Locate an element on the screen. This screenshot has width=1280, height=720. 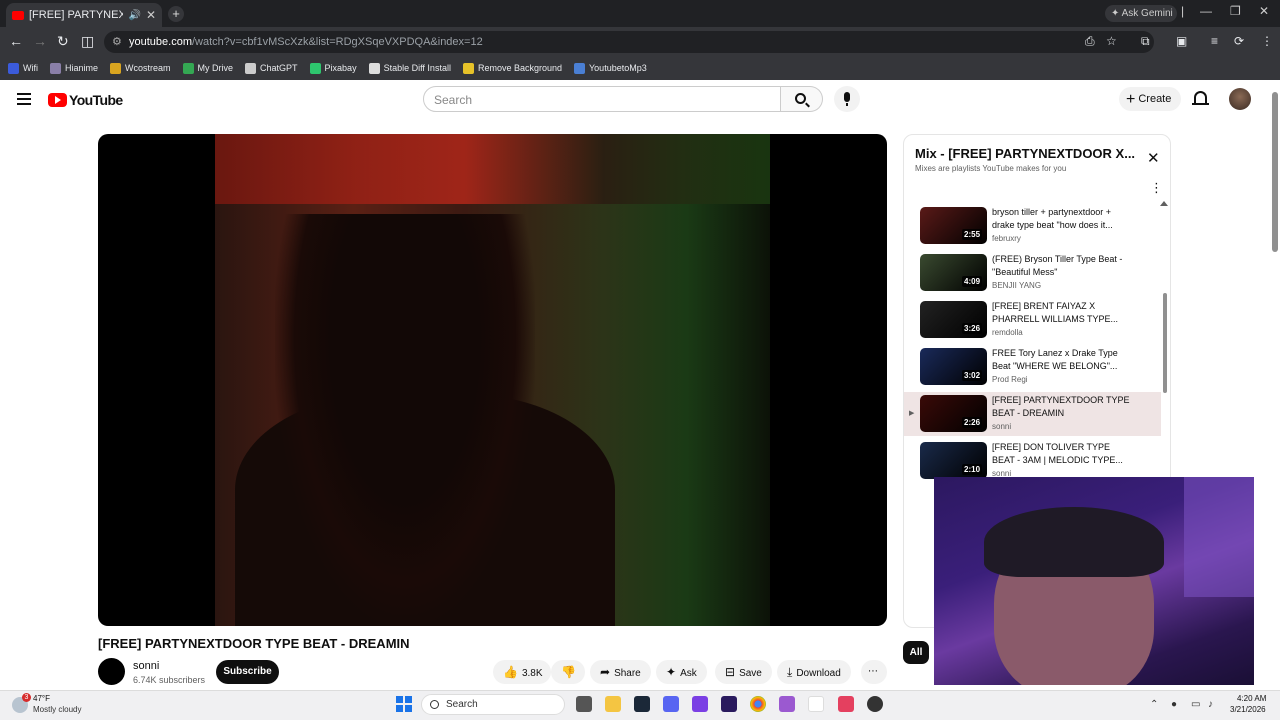
youtube-logo-text: YouTube is located at coordinates (96, 100).